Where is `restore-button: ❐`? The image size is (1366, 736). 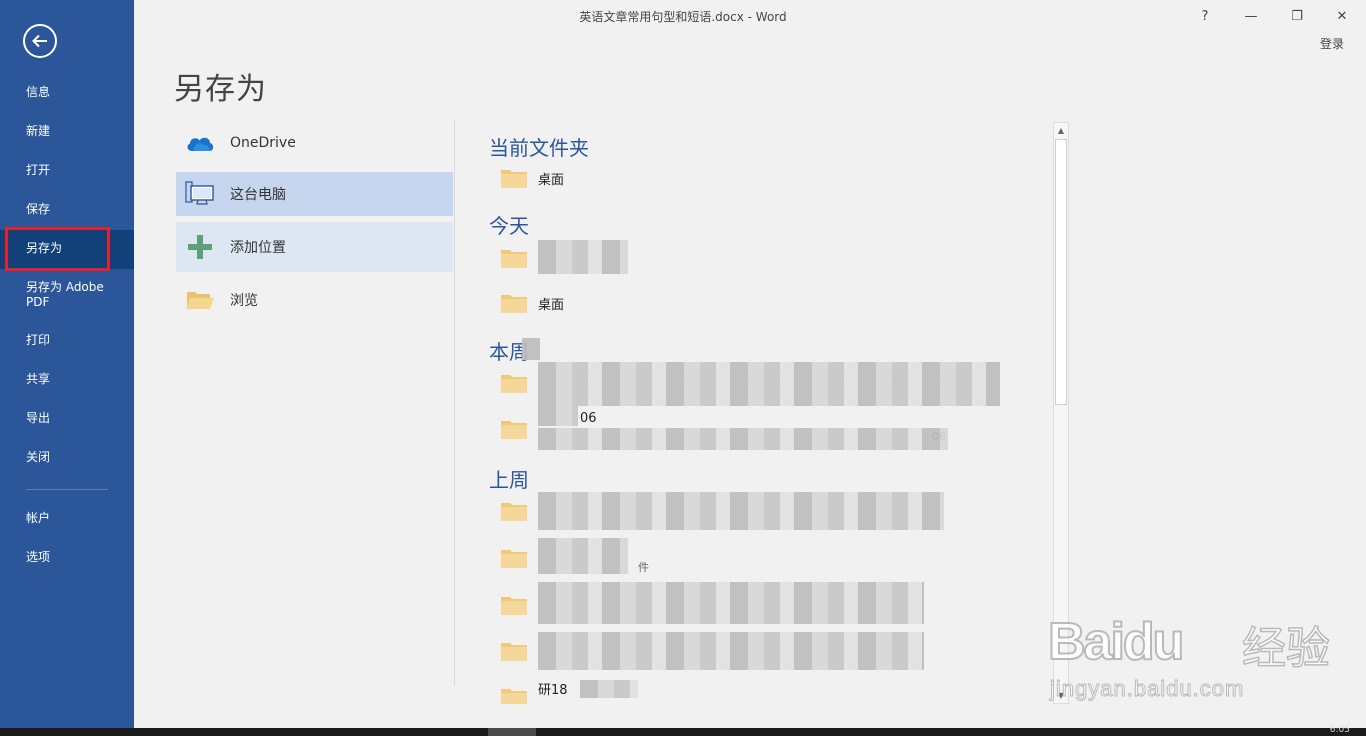
restore-button: ❐ is located at coordinates (1297, 16).